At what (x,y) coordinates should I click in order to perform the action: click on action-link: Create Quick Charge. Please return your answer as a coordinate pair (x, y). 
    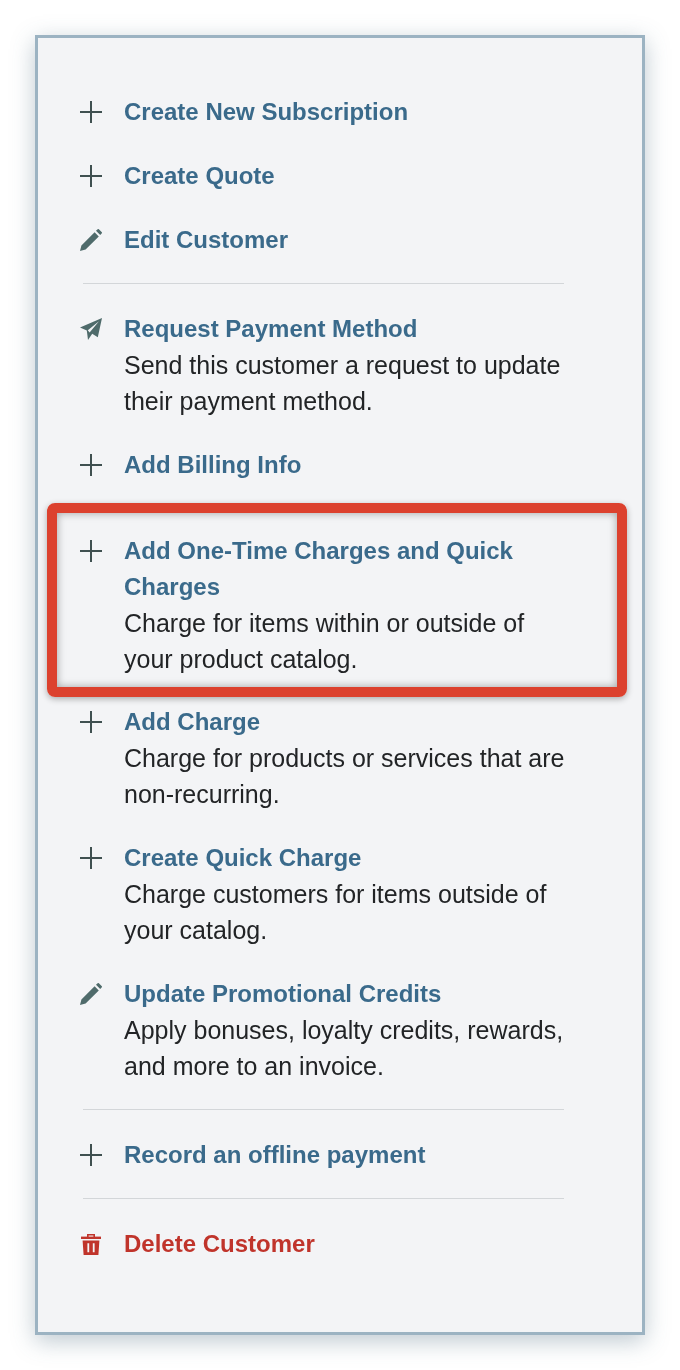
    Looking at the image, I should click on (243, 858).